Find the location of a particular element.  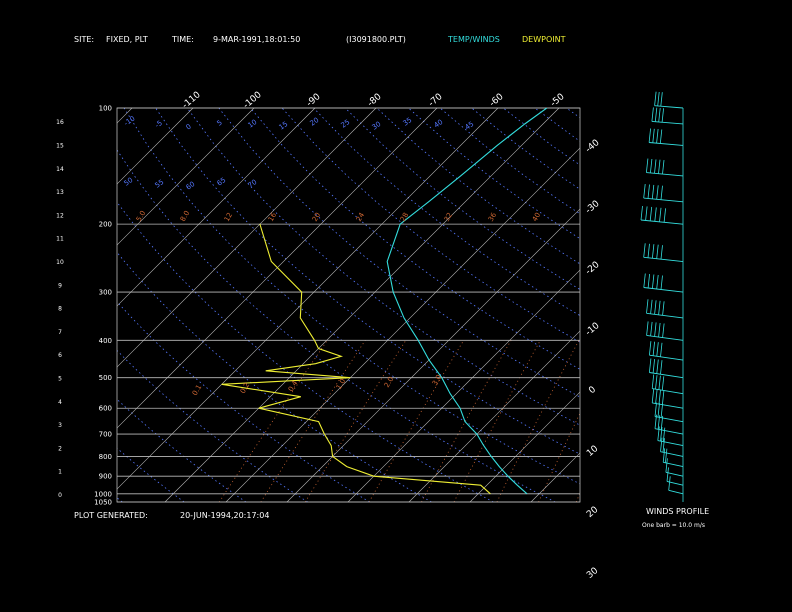

height-tick-label: 14 is located at coordinates (60, 169).